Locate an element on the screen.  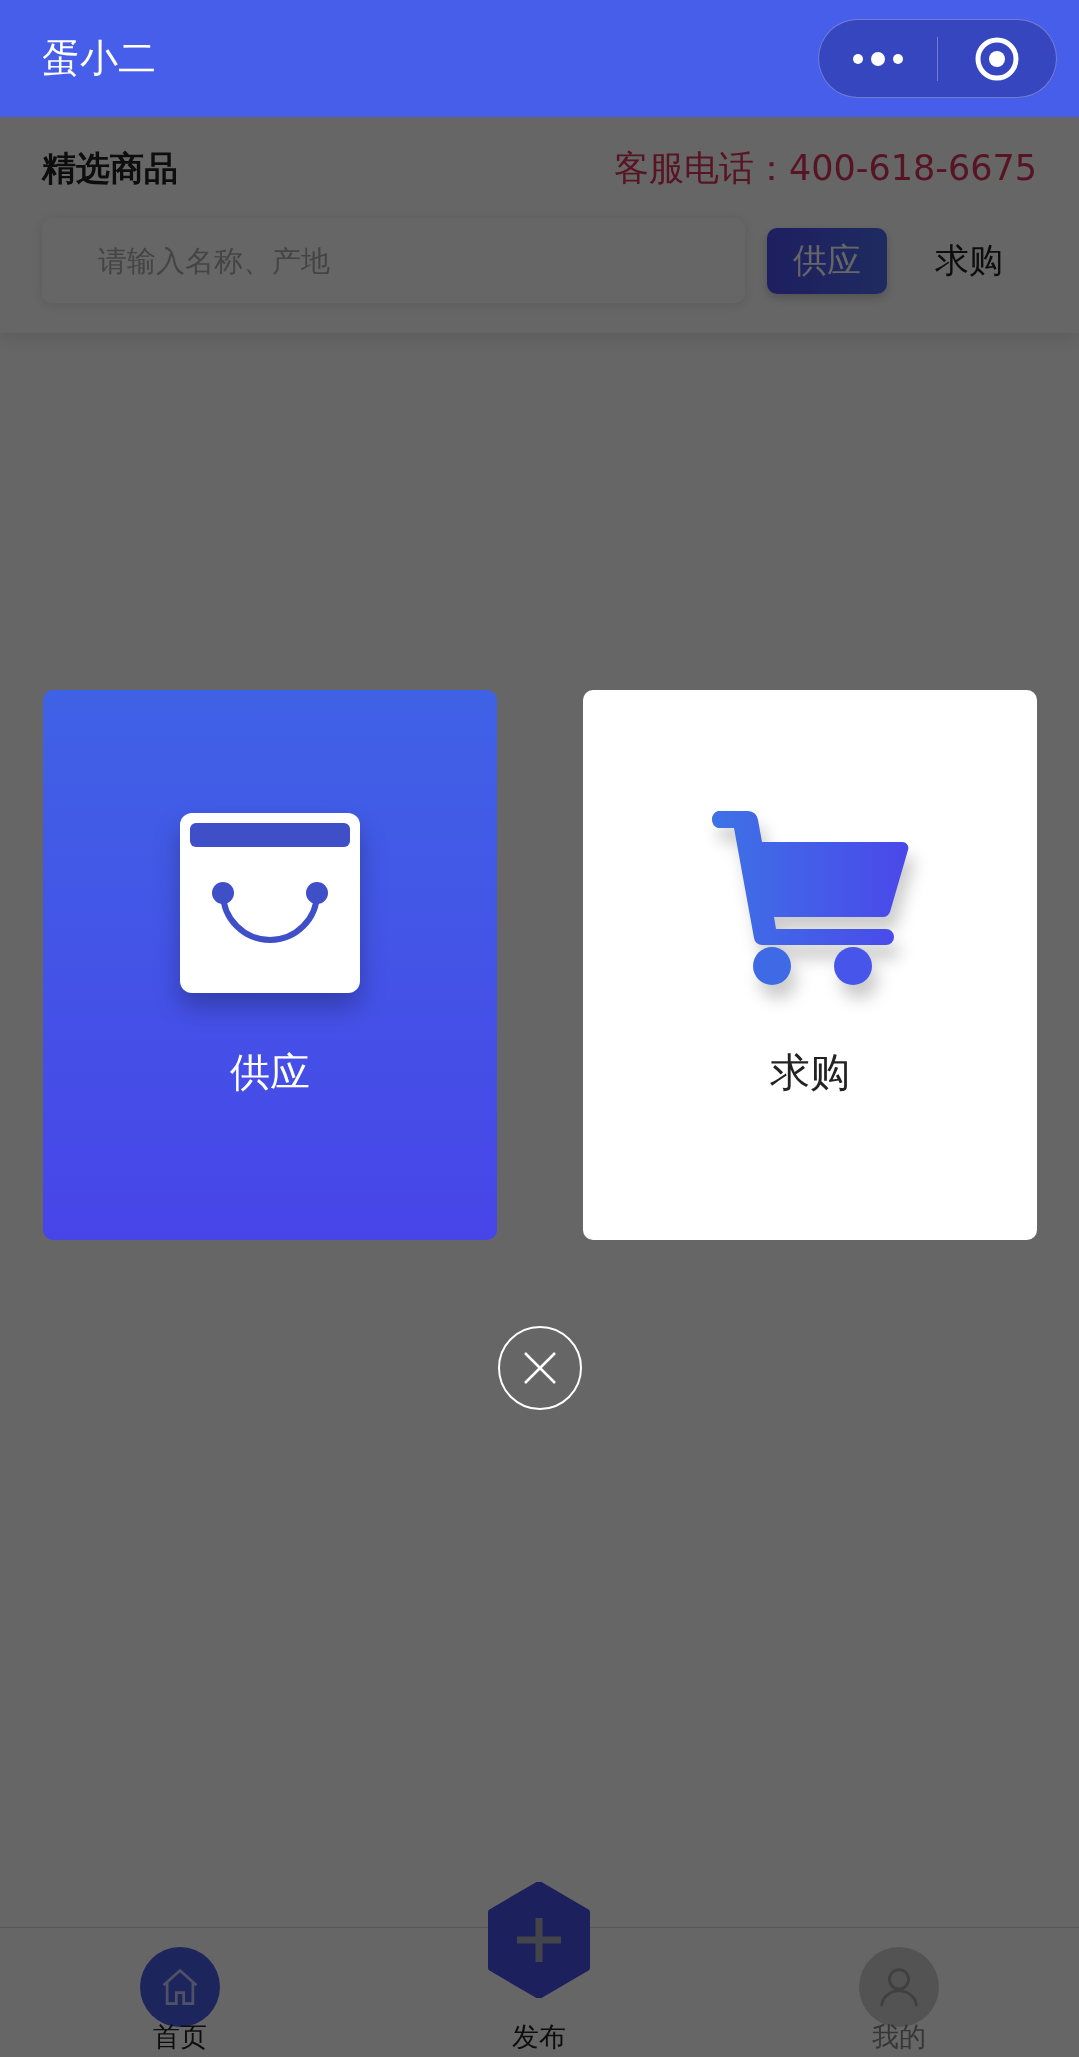
shopping-bag-icon is located at coordinates (269, 902).